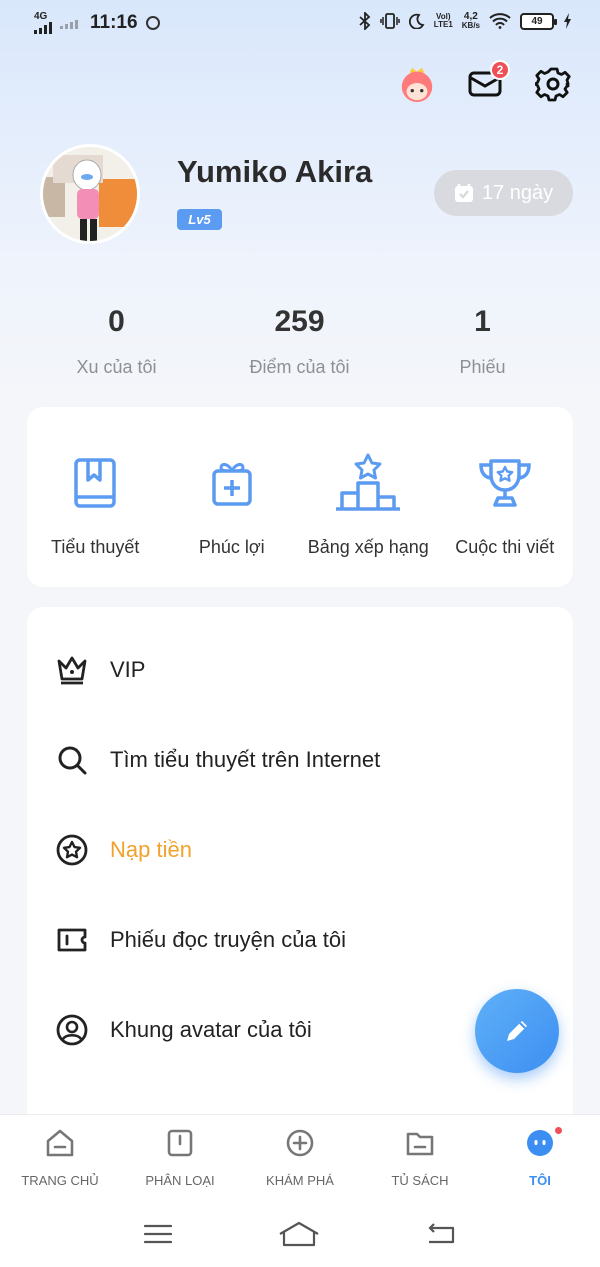  I want to click on header-actions: 2, so click(485, 82).